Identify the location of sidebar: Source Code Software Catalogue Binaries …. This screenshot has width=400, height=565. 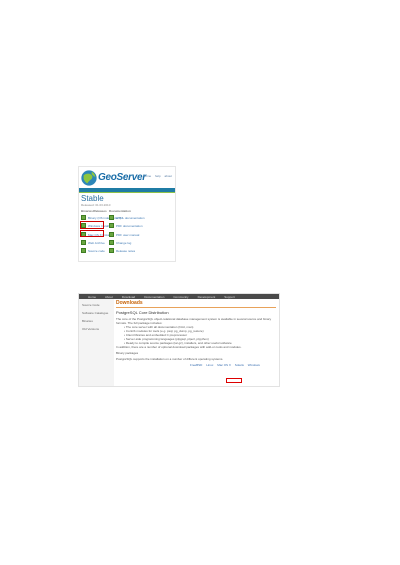
(96, 342).